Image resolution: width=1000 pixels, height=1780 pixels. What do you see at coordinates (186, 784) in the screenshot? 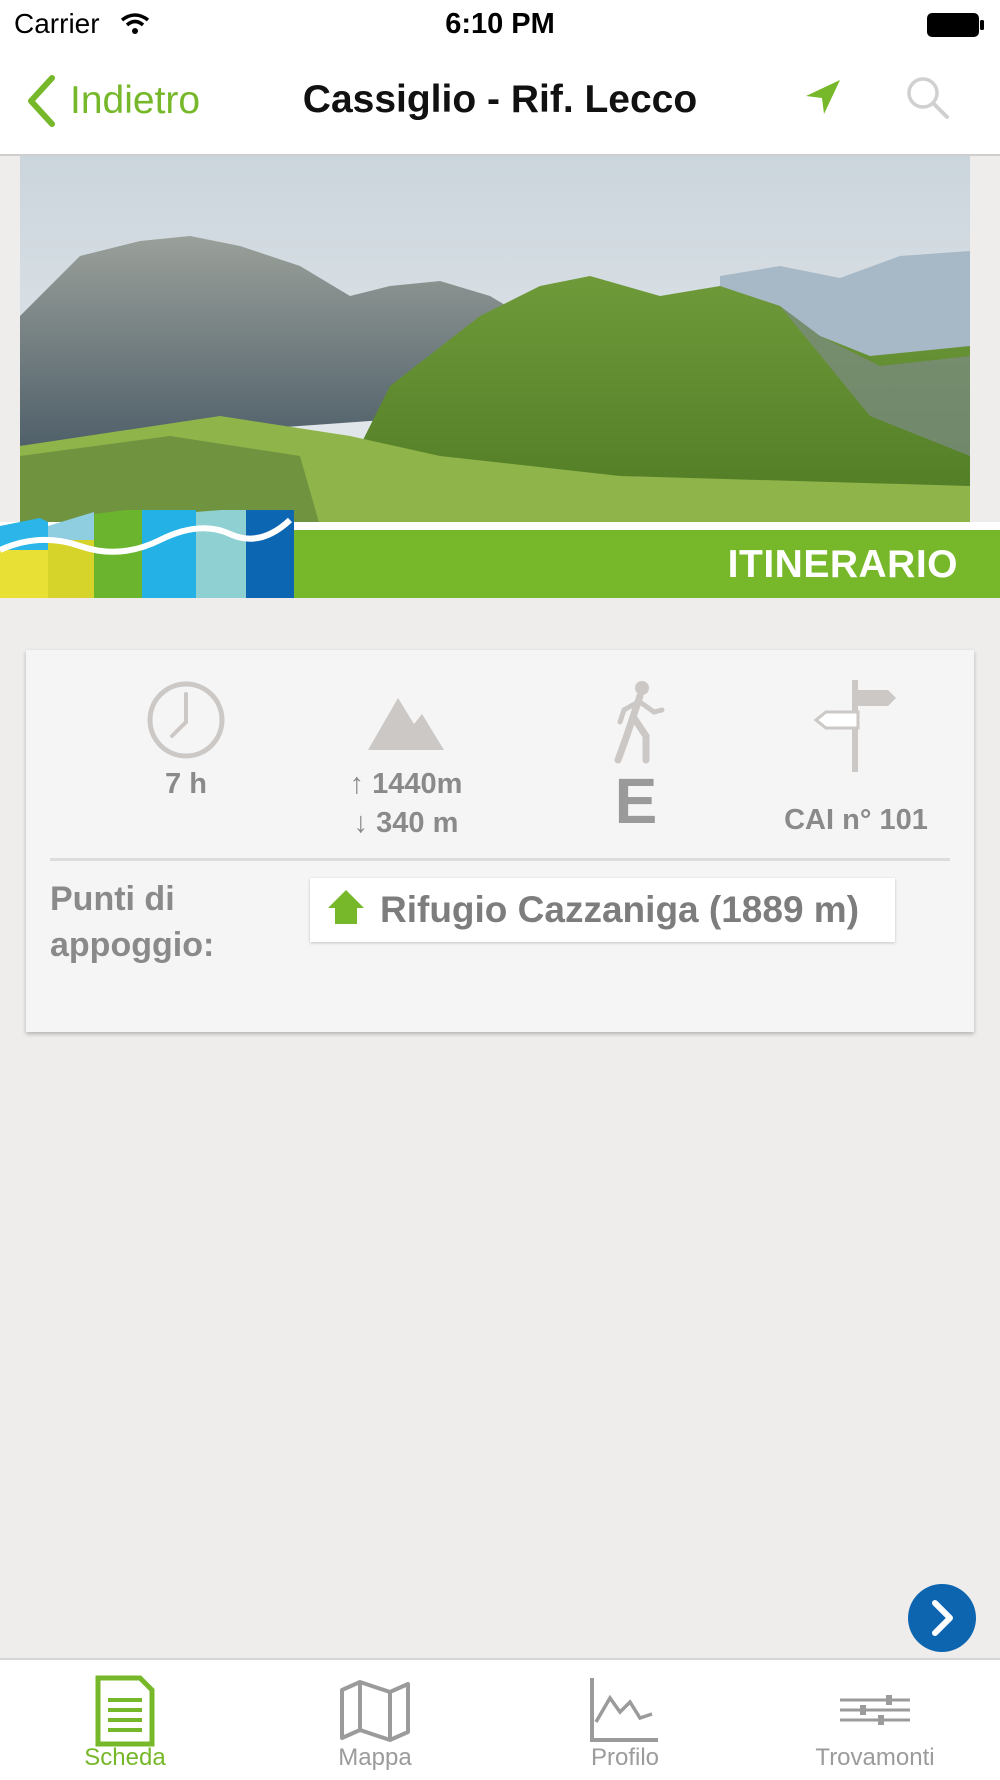
I see `duration-value: 7 h` at bounding box center [186, 784].